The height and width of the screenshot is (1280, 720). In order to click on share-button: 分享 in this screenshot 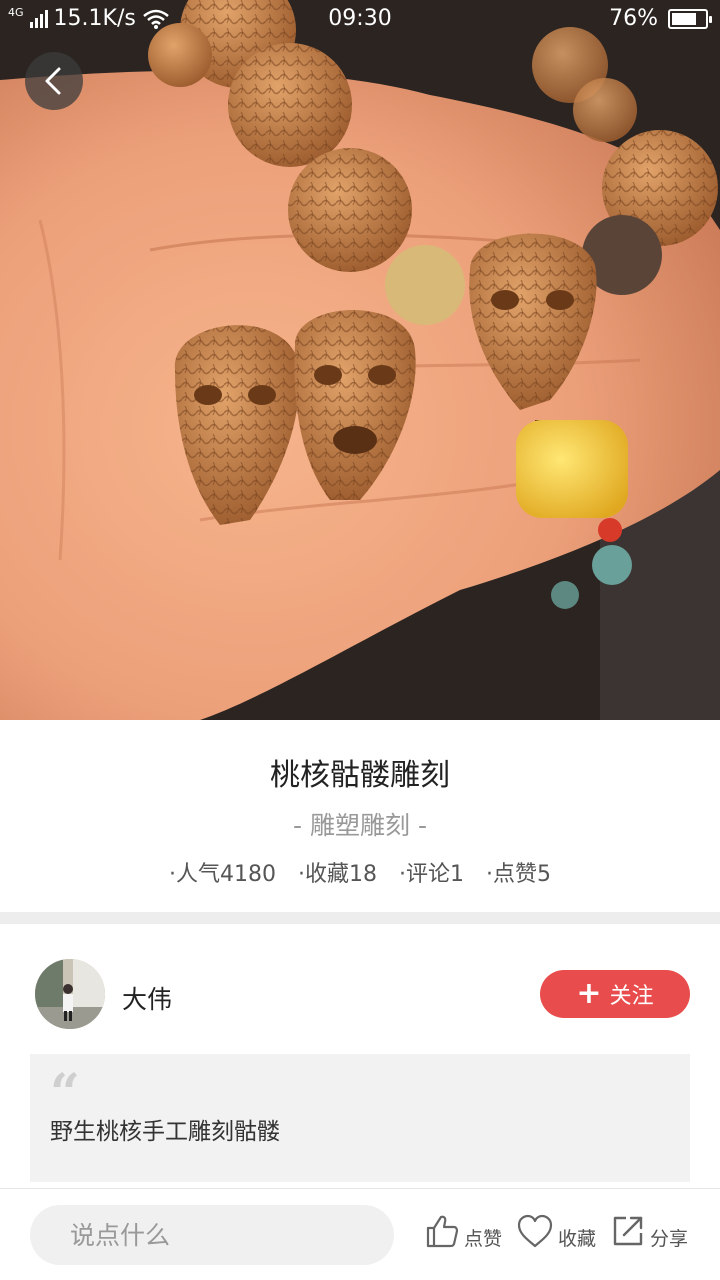, I will do `click(649, 1231)`.